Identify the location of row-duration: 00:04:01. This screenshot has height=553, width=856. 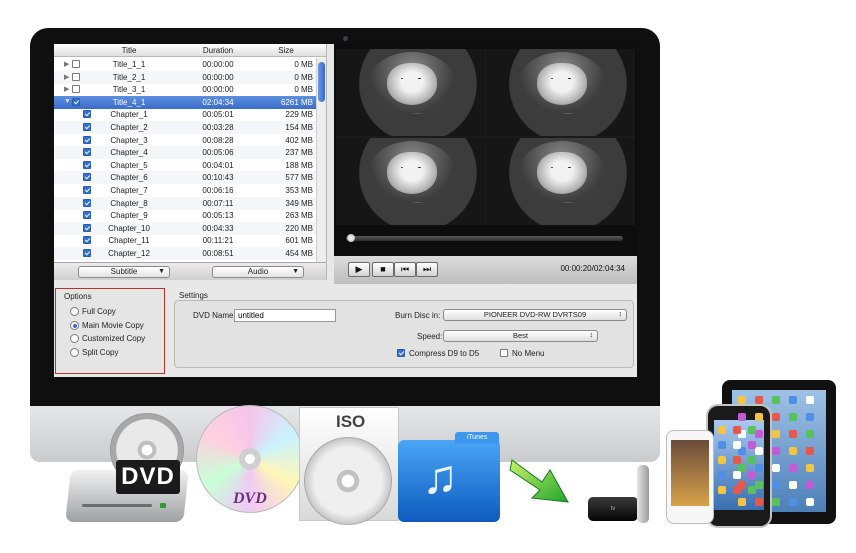
(218, 165).